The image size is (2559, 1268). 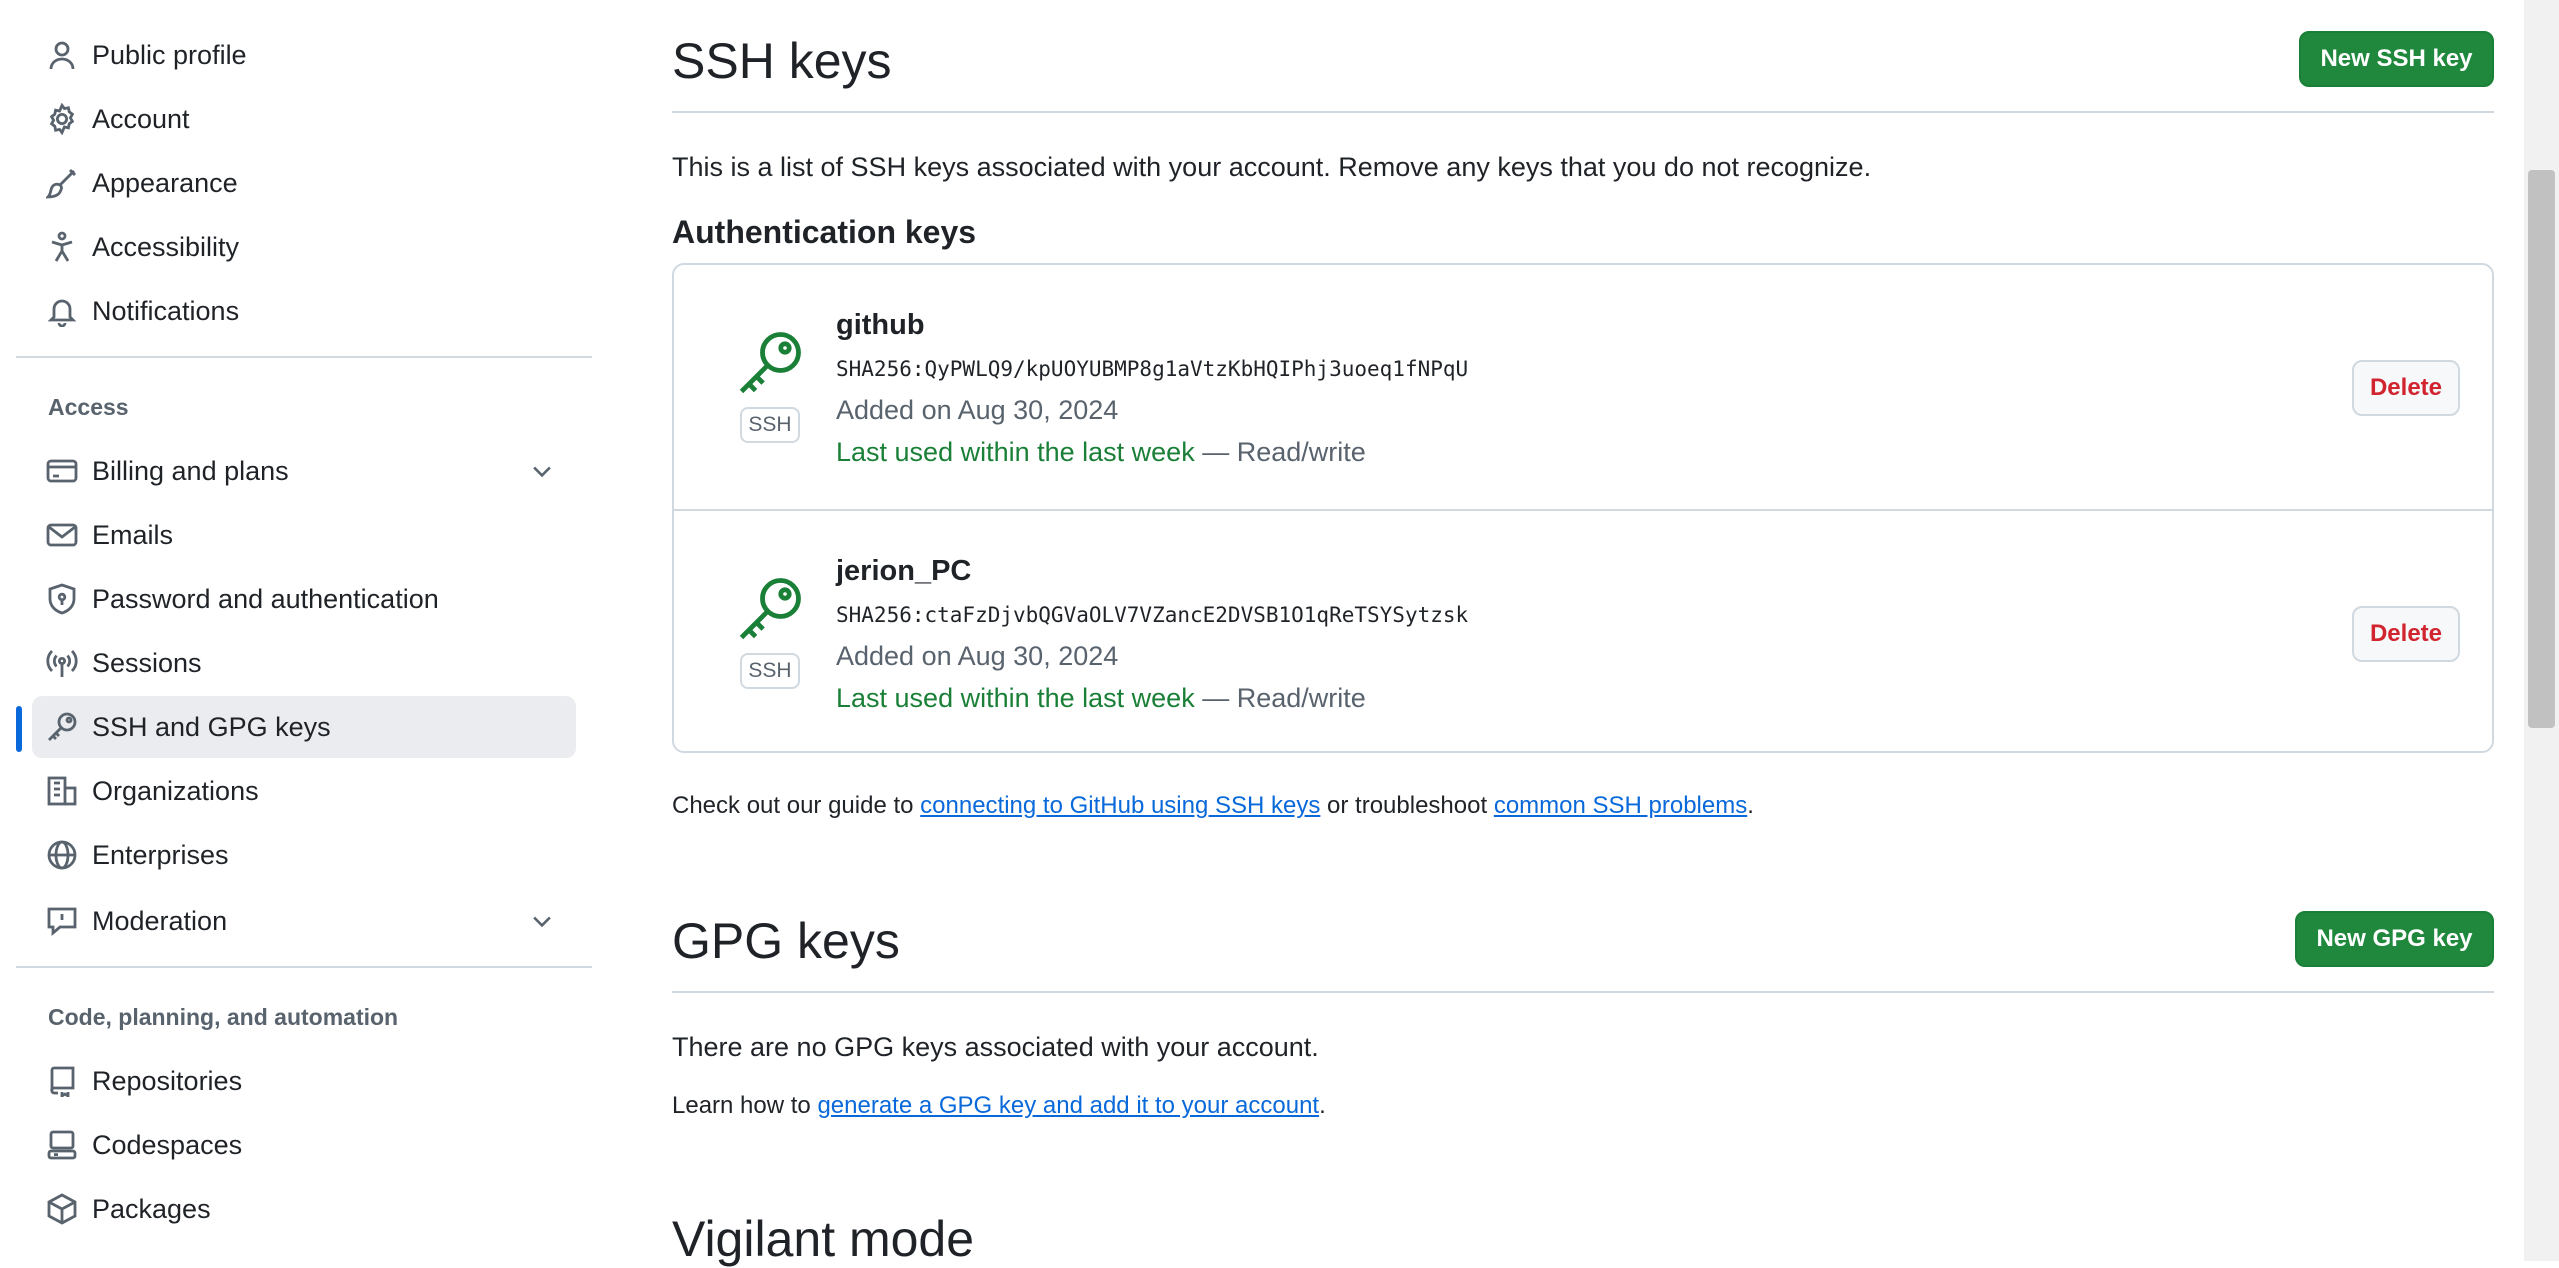 What do you see at coordinates (304, 1081) in the screenshot?
I see `sidebar-item-repositories: Repositories` at bounding box center [304, 1081].